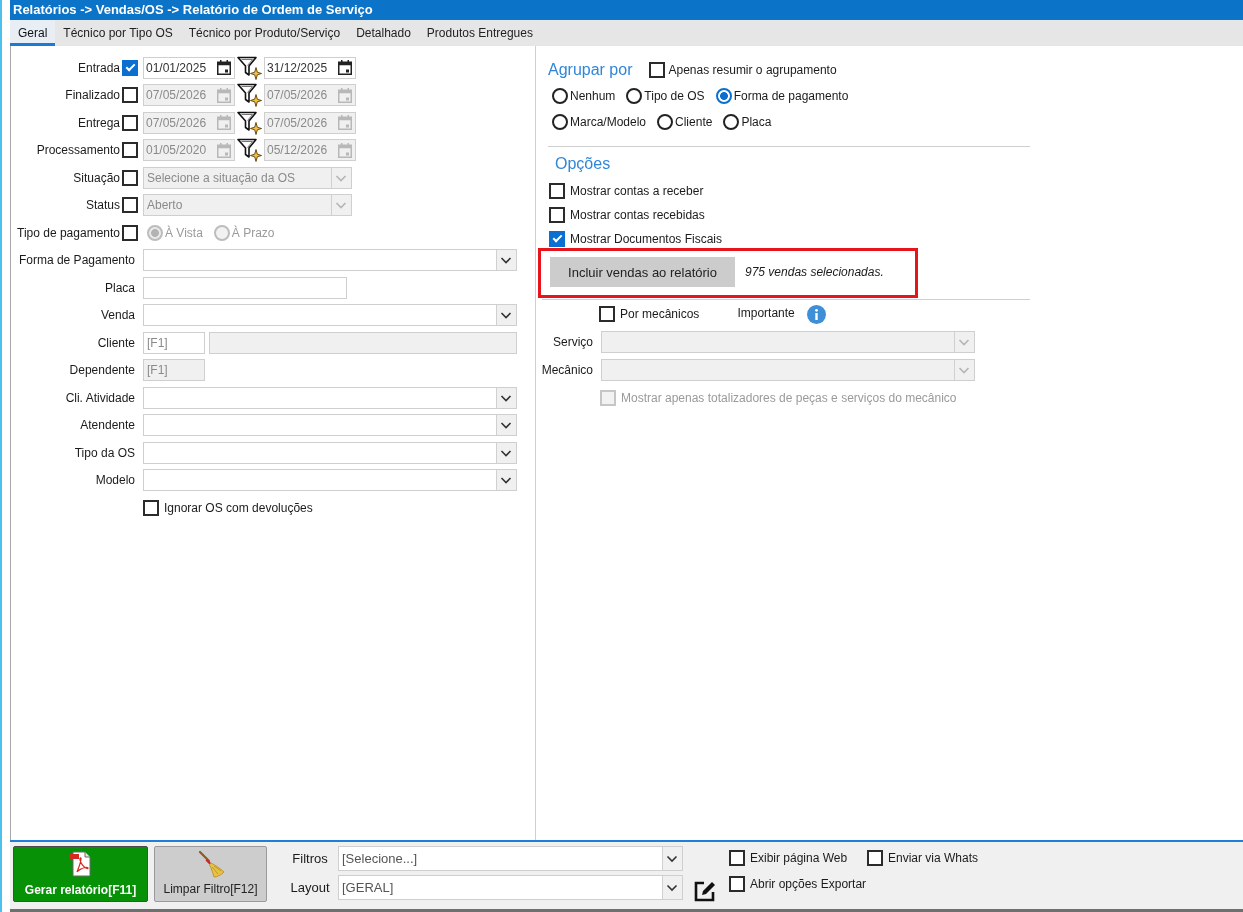  What do you see at coordinates (98, 67) in the screenshot?
I see `field-label: Entrada` at bounding box center [98, 67].